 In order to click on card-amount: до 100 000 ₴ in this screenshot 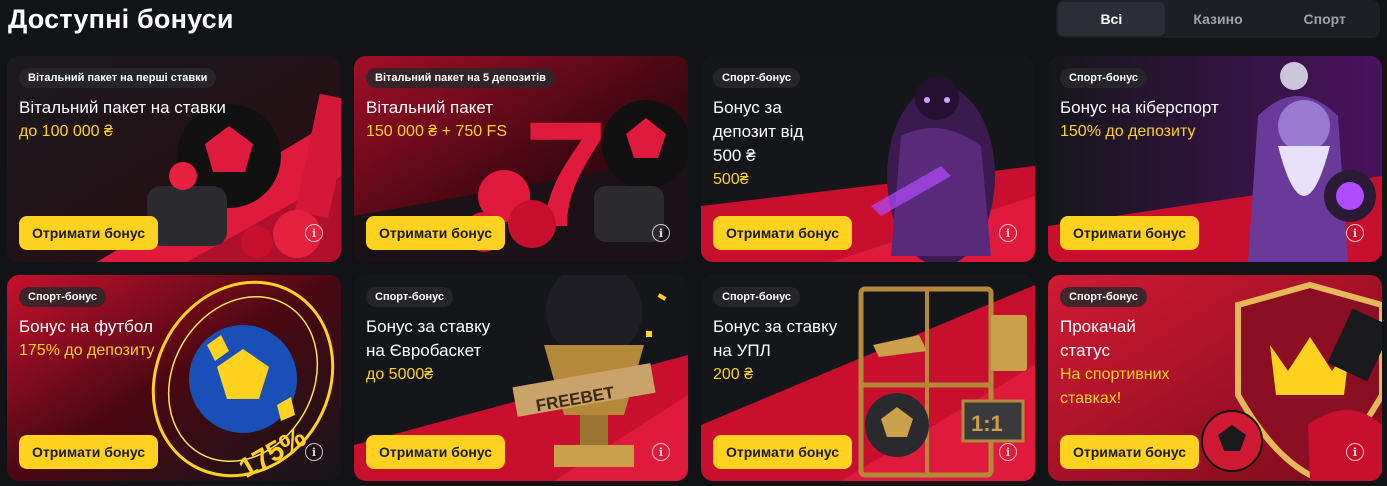, I will do `click(66, 131)`.